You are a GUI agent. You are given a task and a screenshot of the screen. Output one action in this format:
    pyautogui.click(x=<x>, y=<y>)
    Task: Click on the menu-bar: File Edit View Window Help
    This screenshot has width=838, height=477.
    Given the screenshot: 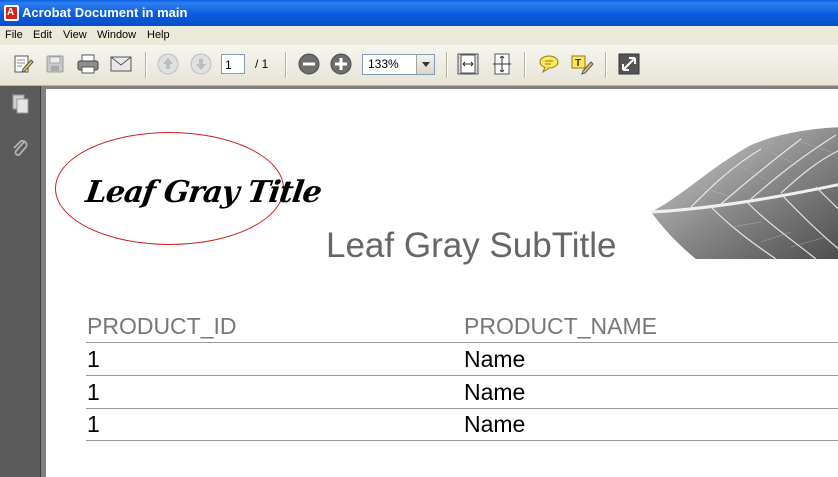 What is the action you would take?
    pyautogui.click(x=419, y=35)
    